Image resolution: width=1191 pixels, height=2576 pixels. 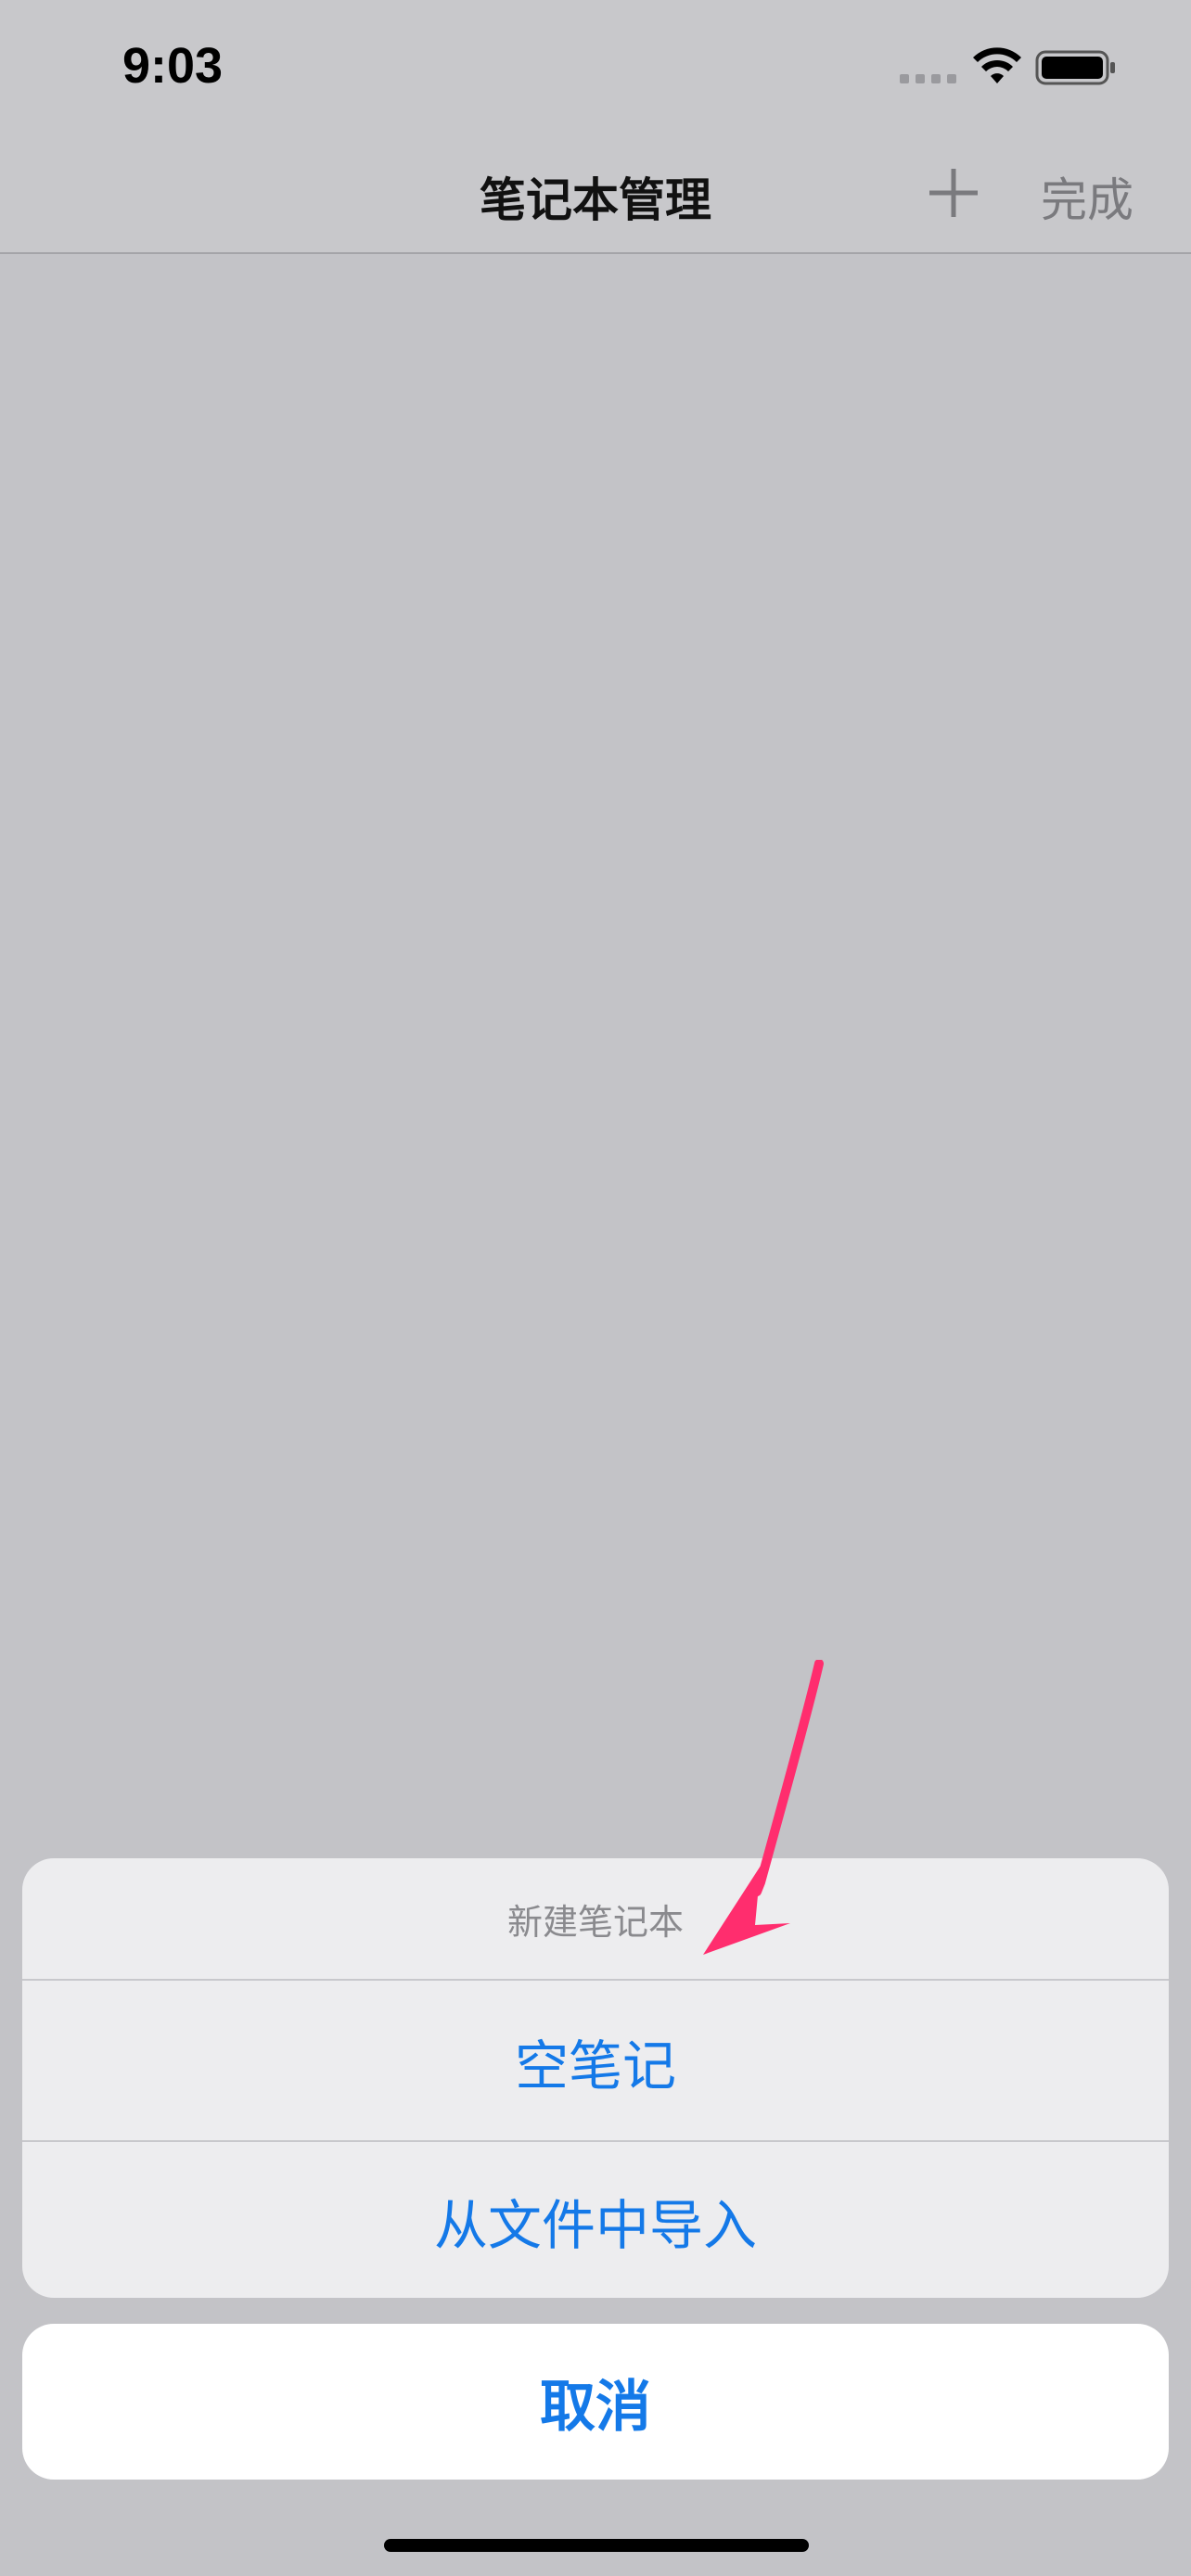 What do you see at coordinates (1075, 67) in the screenshot?
I see `battery-icon` at bounding box center [1075, 67].